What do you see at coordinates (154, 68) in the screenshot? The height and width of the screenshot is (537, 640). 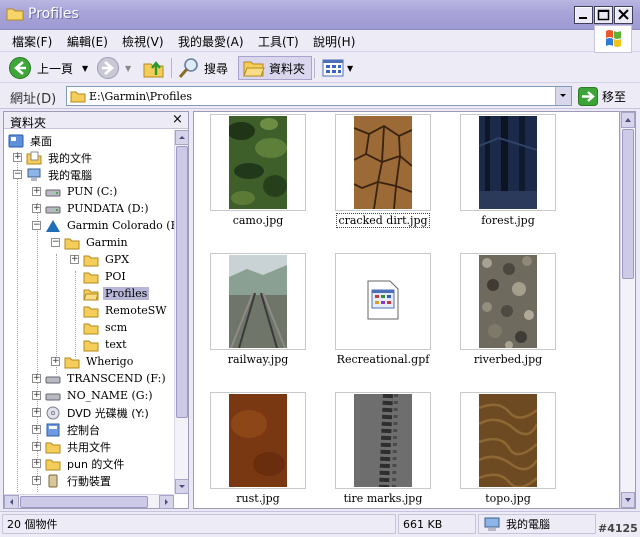 I see `up-folder-button` at bounding box center [154, 68].